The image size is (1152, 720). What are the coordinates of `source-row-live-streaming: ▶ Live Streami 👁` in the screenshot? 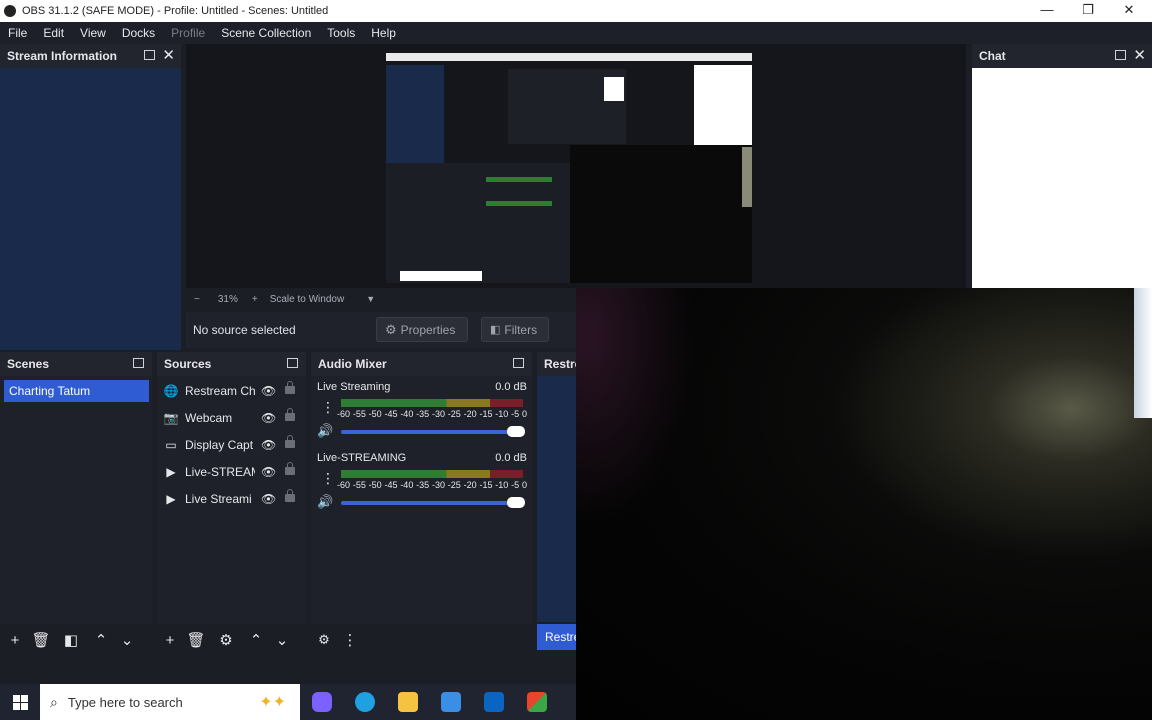 It's located at (233, 499).